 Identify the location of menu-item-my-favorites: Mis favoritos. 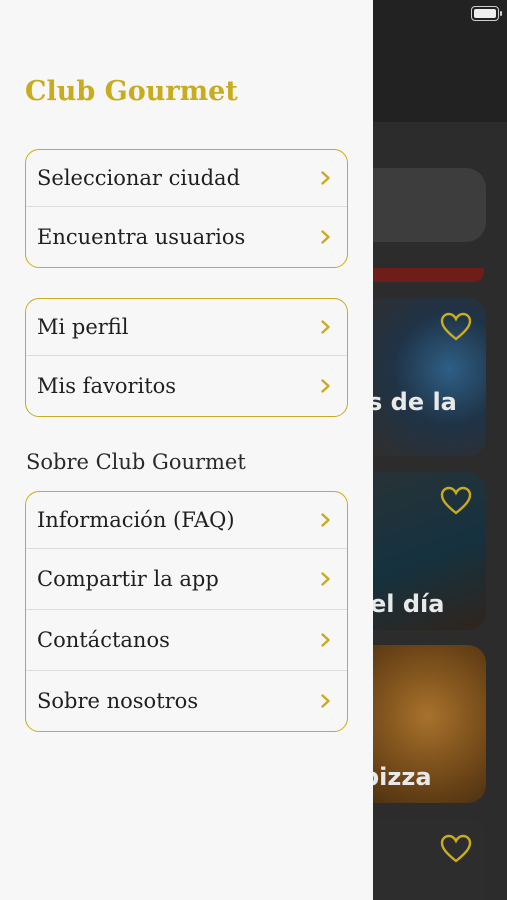
(186, 385).